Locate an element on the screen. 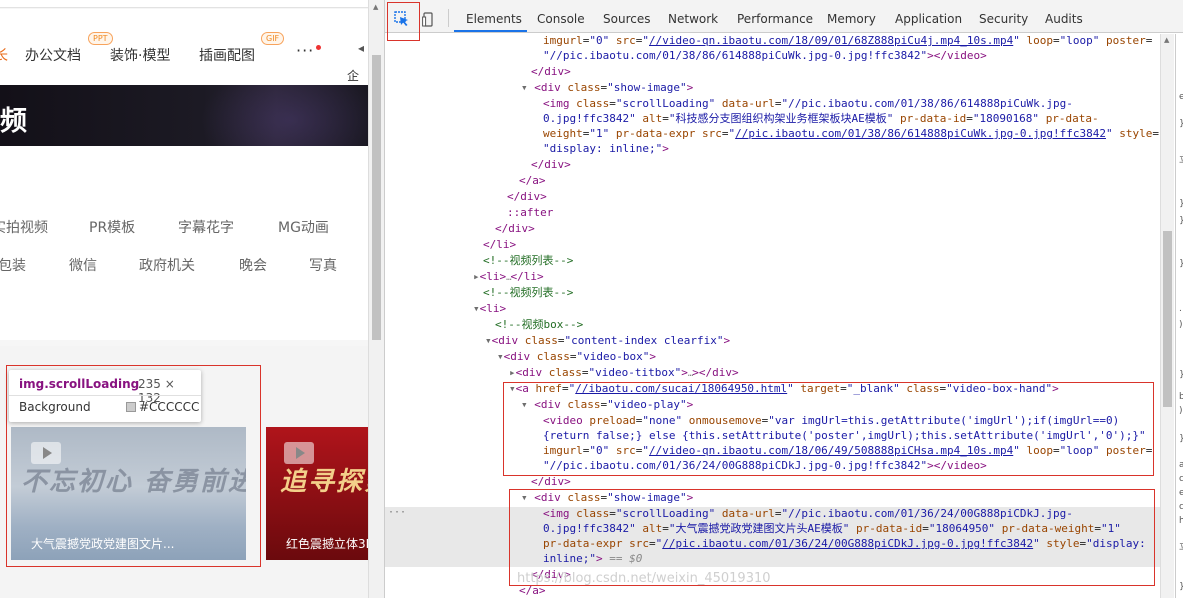  tab-network: Network is located at coordinates (693, 19).